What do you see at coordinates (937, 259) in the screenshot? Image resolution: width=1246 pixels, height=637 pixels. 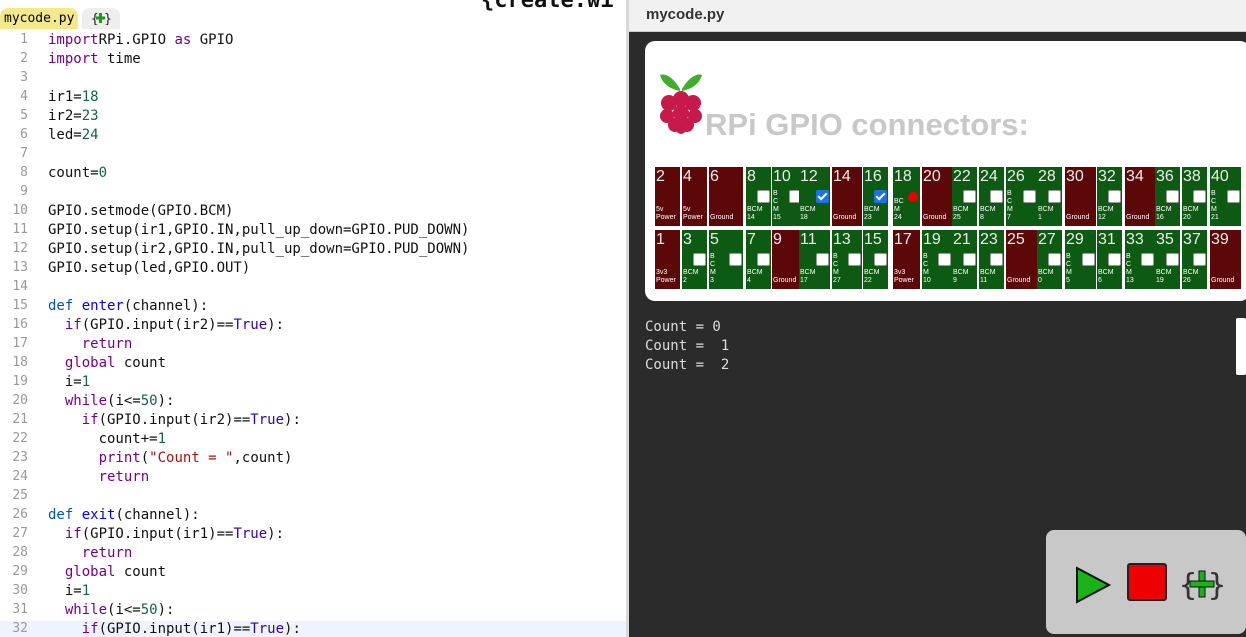 I see `gpio-pin-19: 19 B C M 10` at bounding box center [937, 259].